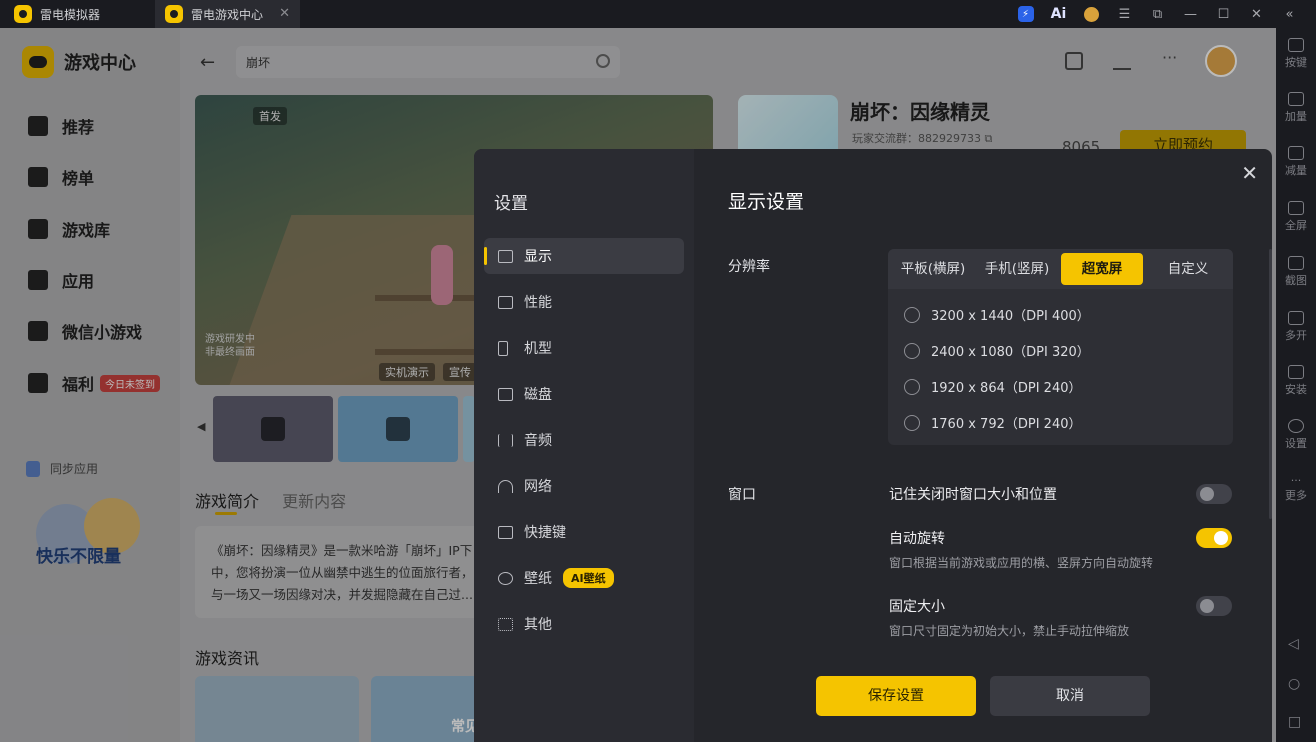 Image resolution: width=1316 pixels, height=742 pixels. Describe the element at coordinates (1296, 280) in the screenshot. I see `toolbar-label: 截图` at that location.